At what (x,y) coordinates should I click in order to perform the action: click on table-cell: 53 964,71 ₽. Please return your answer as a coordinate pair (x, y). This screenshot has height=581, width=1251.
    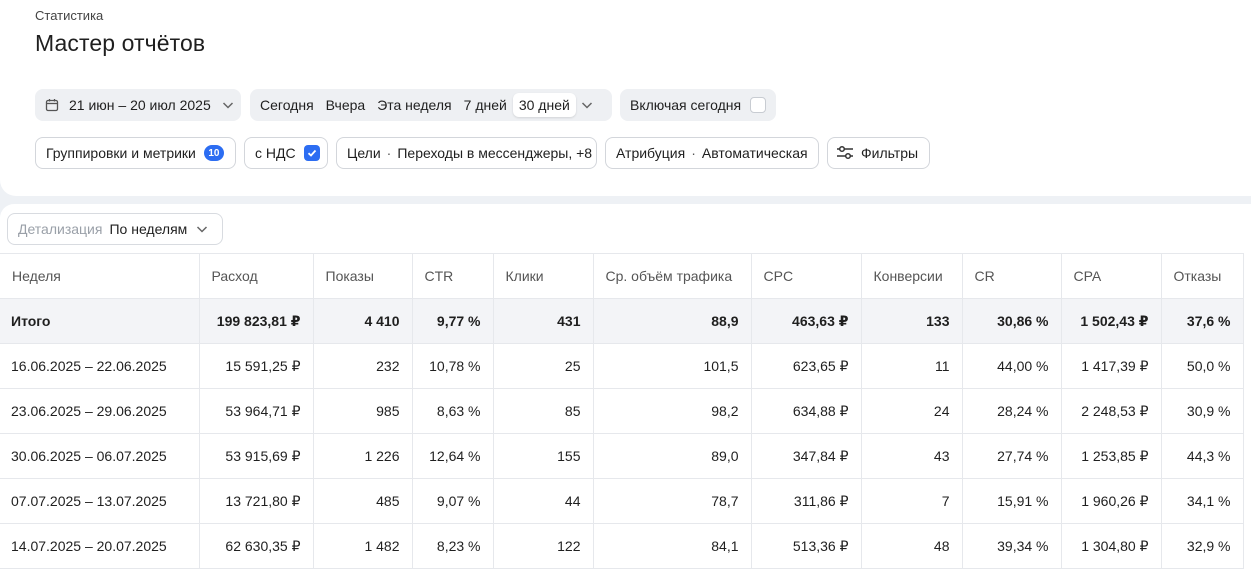
    Looking at the image, I should click on (256, 411).